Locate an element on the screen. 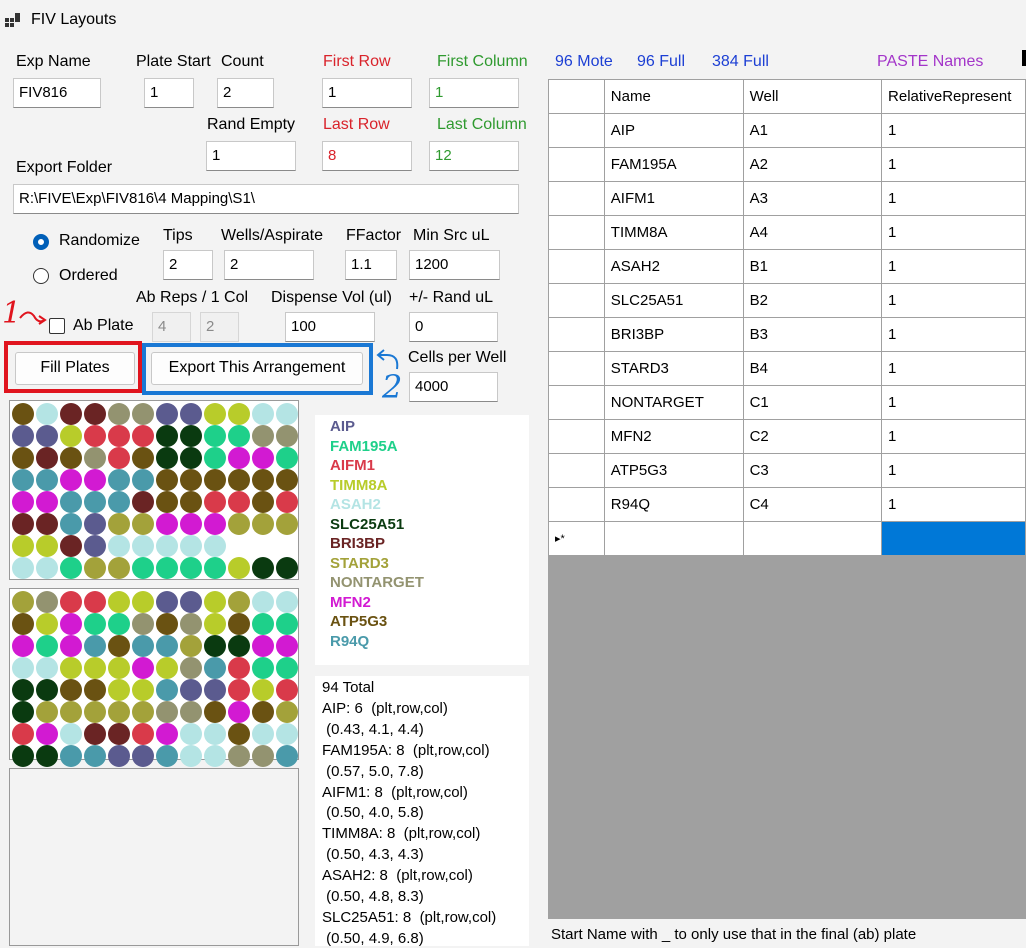  table-cell: C2 is located at coordinates (812, 436).